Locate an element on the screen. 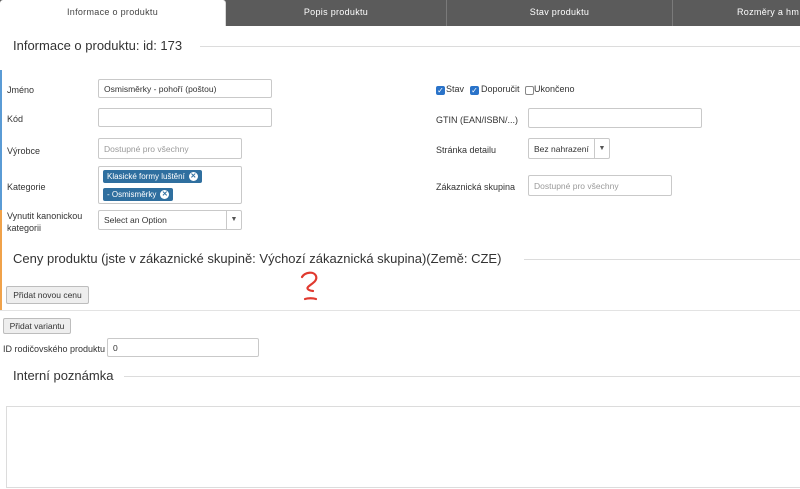  tab-product-status: Stav produktu is located at coordinates (559, 12).